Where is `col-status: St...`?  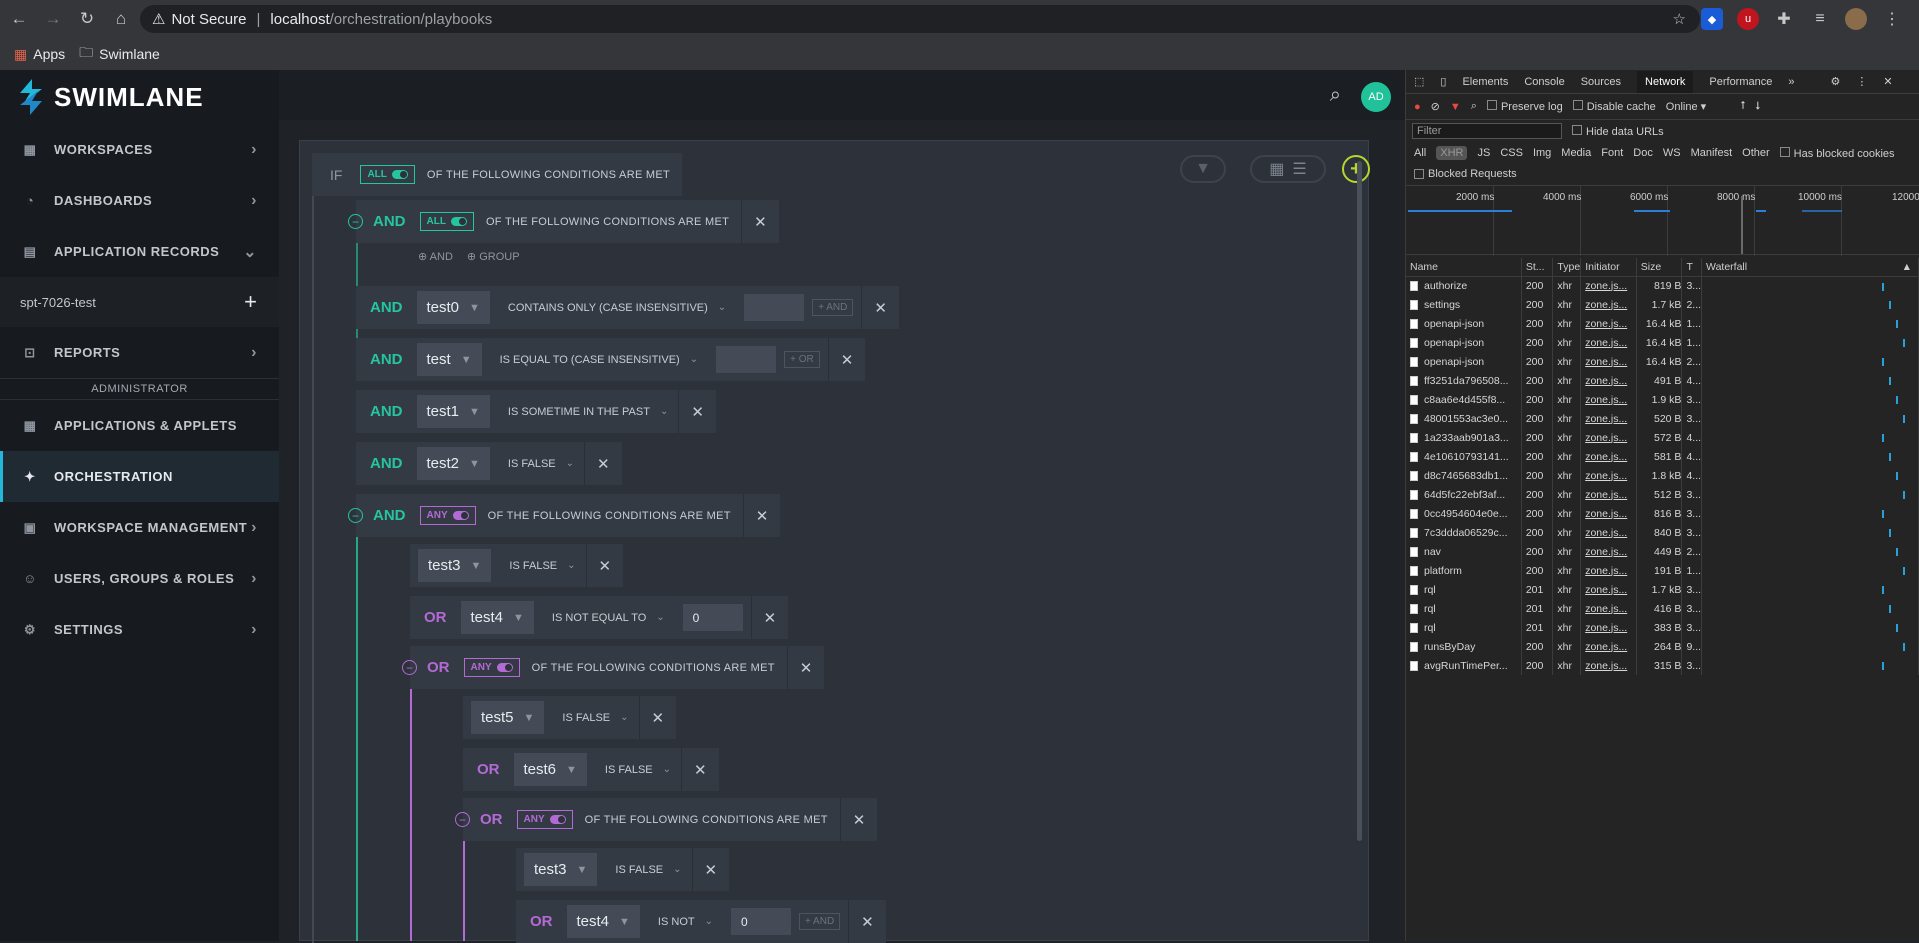
col-status: St... is located at coordinates (1537, 267).